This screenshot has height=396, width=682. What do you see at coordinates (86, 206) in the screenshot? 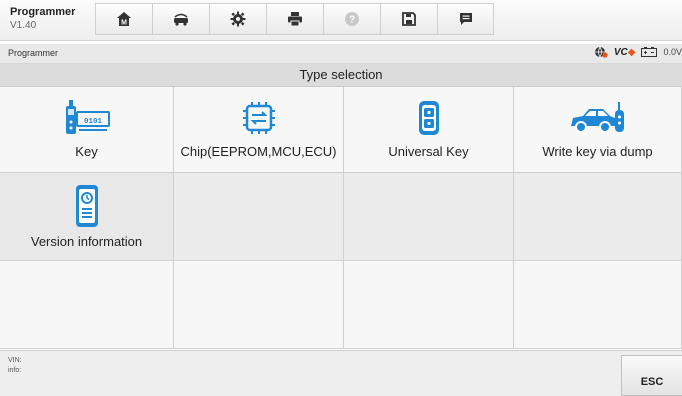
I see `version-device-icon` at bounding box center [86, 206].